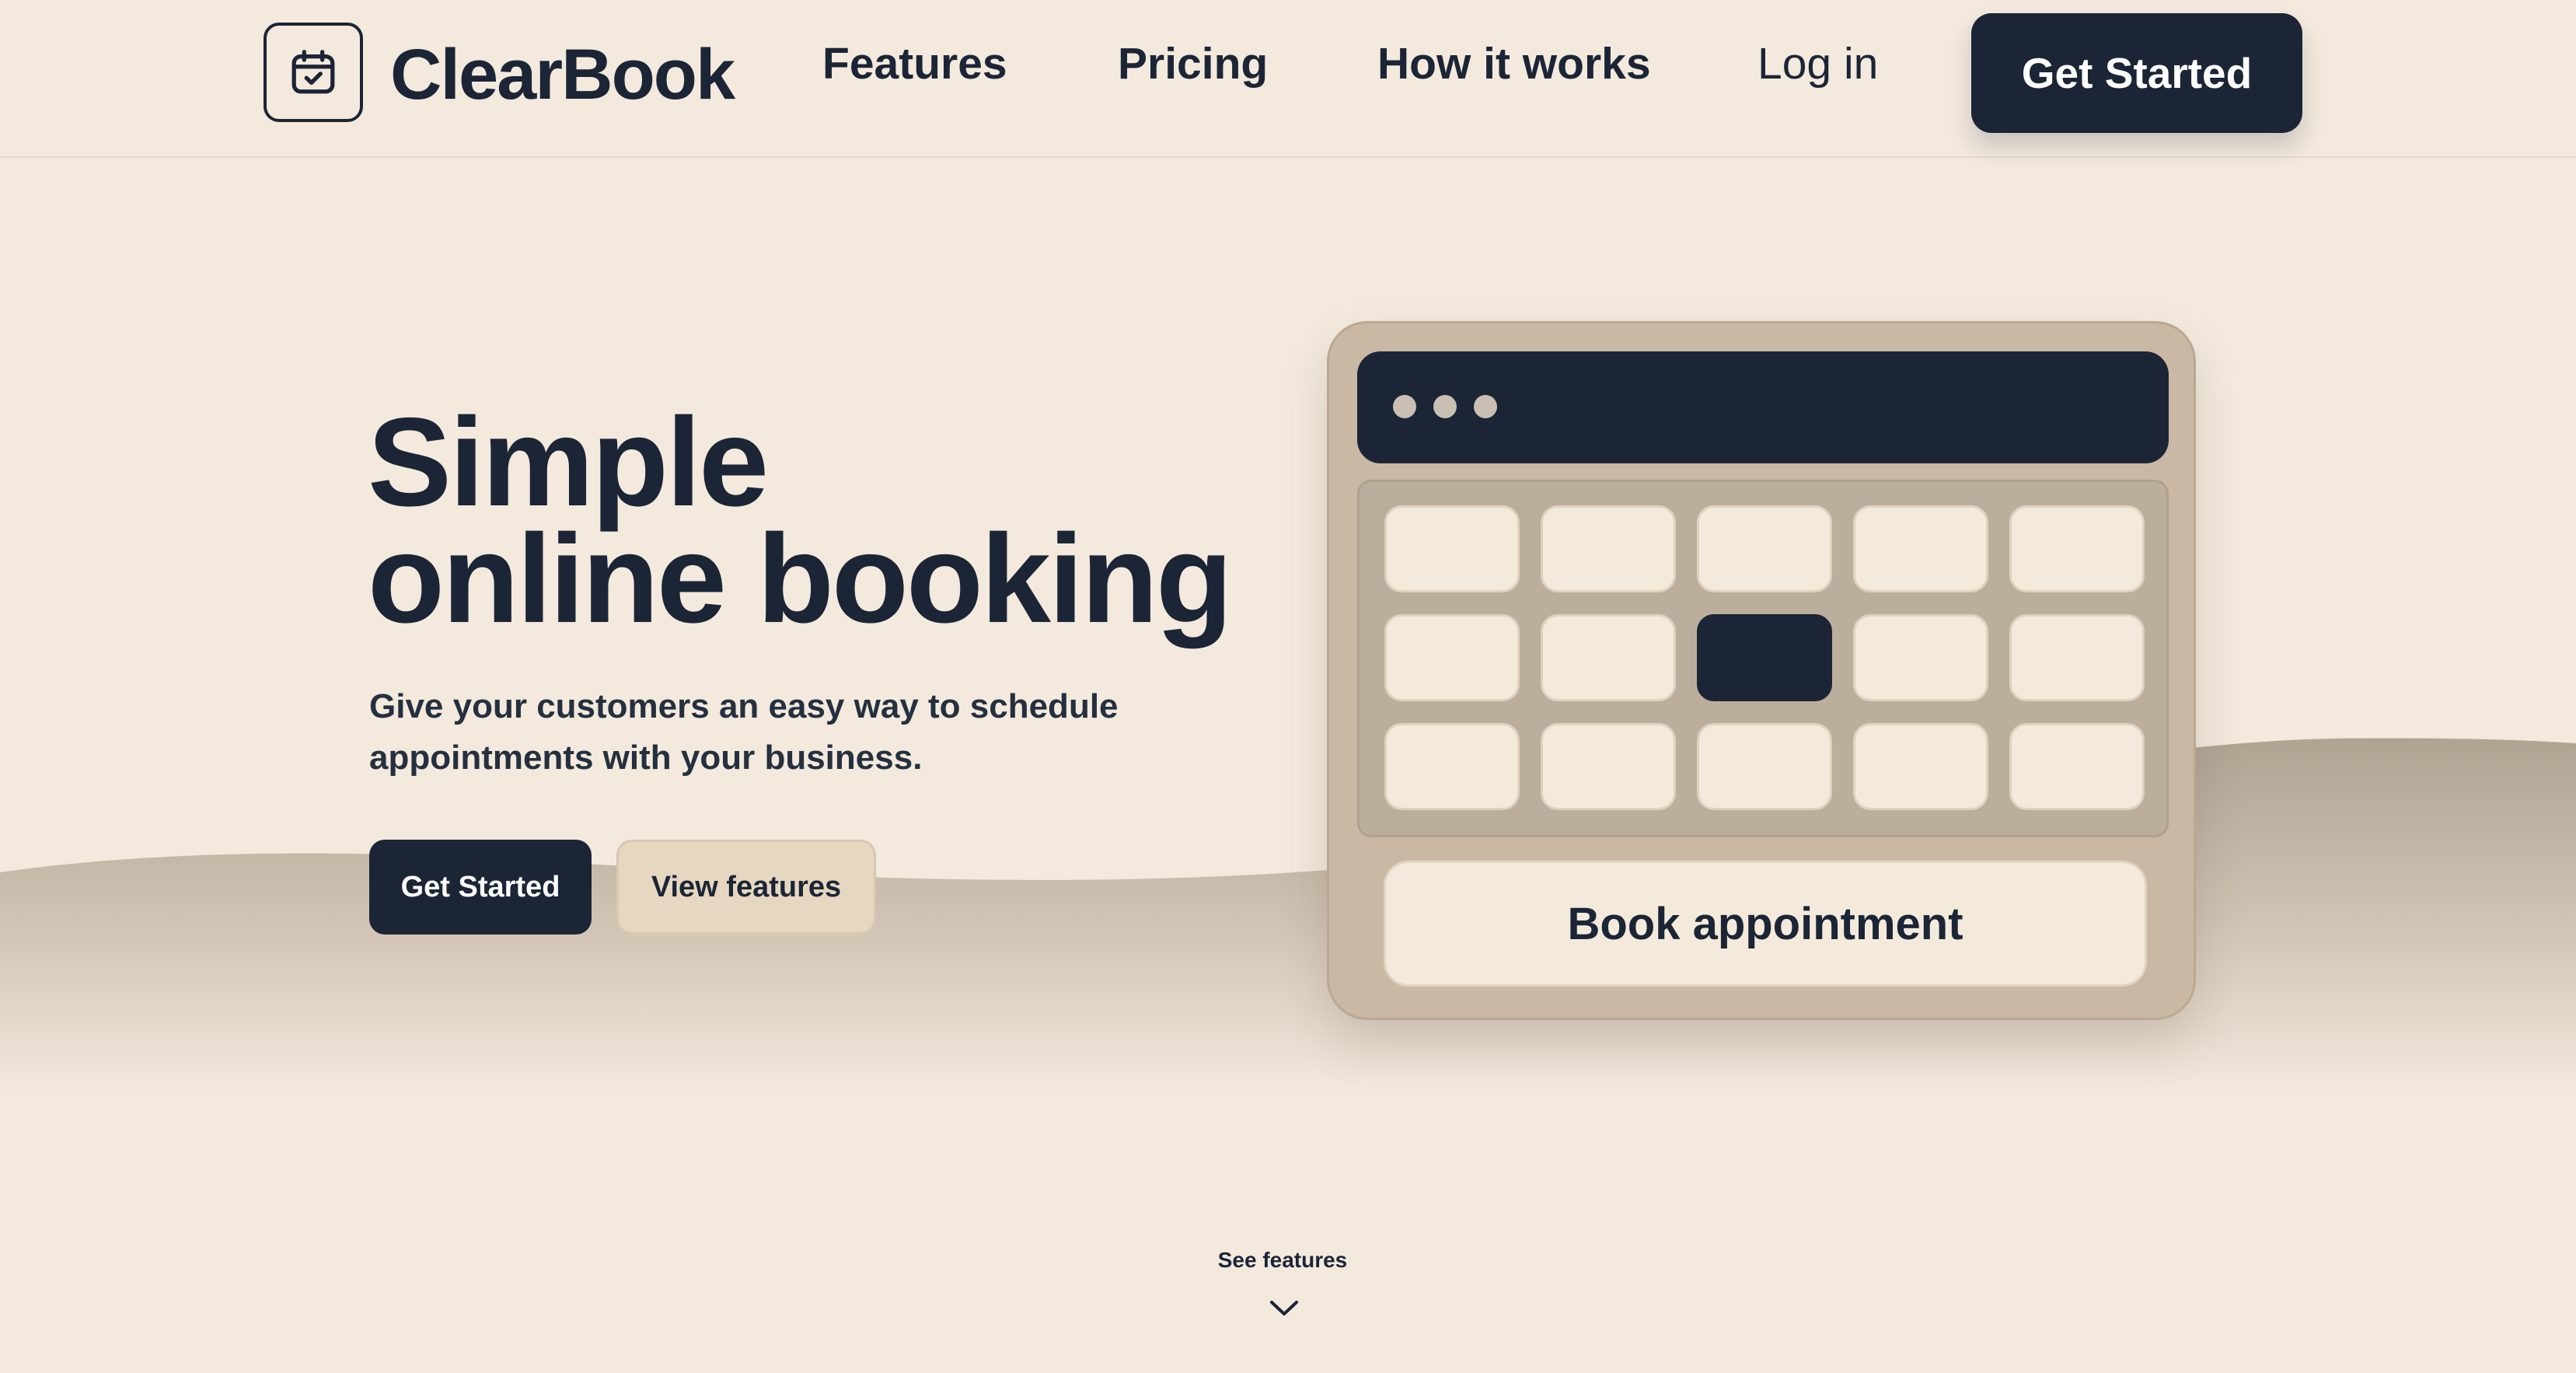 The image size is (2576, 1373). What do you see at coordinates (481, 887) in the screenshot?
I see `hero-get-started-button: Get Started` at bounding box center [481, 887].